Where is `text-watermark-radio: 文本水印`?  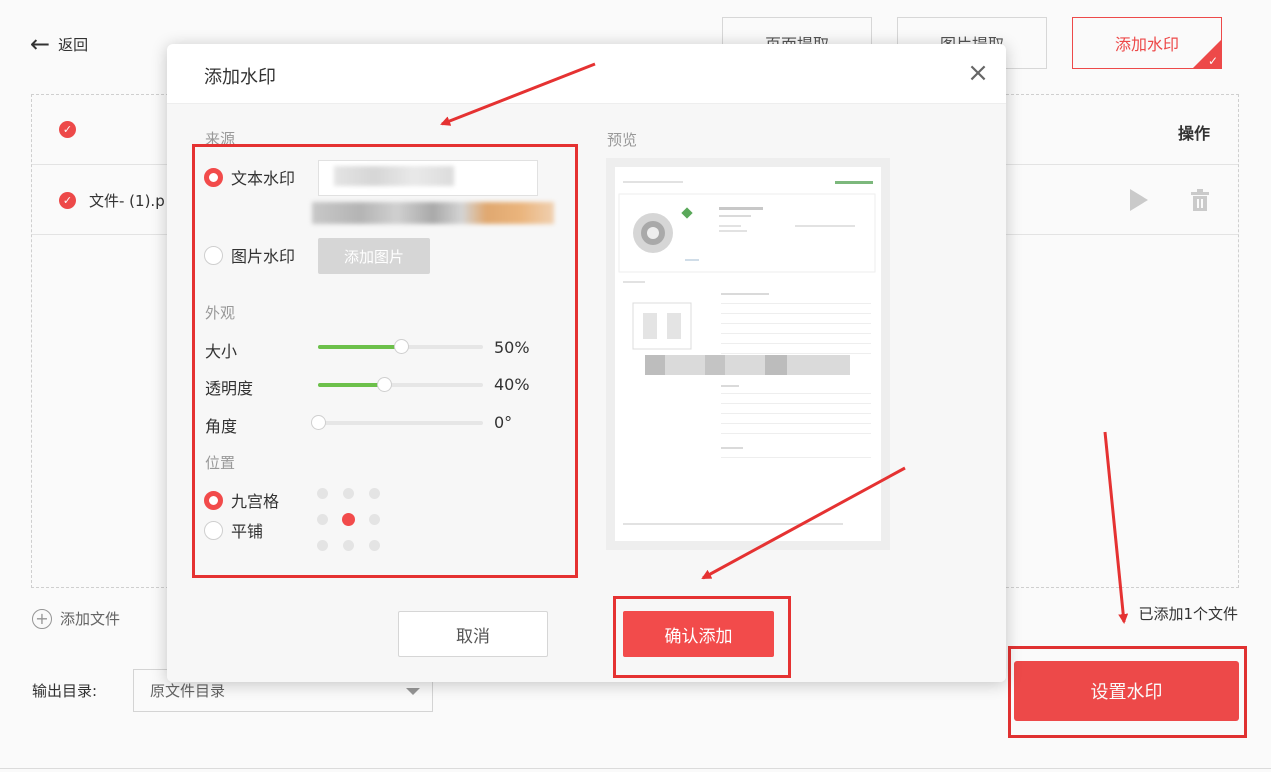
text-watermark-radio: 文本水印 is located at coordinates (249, 177).